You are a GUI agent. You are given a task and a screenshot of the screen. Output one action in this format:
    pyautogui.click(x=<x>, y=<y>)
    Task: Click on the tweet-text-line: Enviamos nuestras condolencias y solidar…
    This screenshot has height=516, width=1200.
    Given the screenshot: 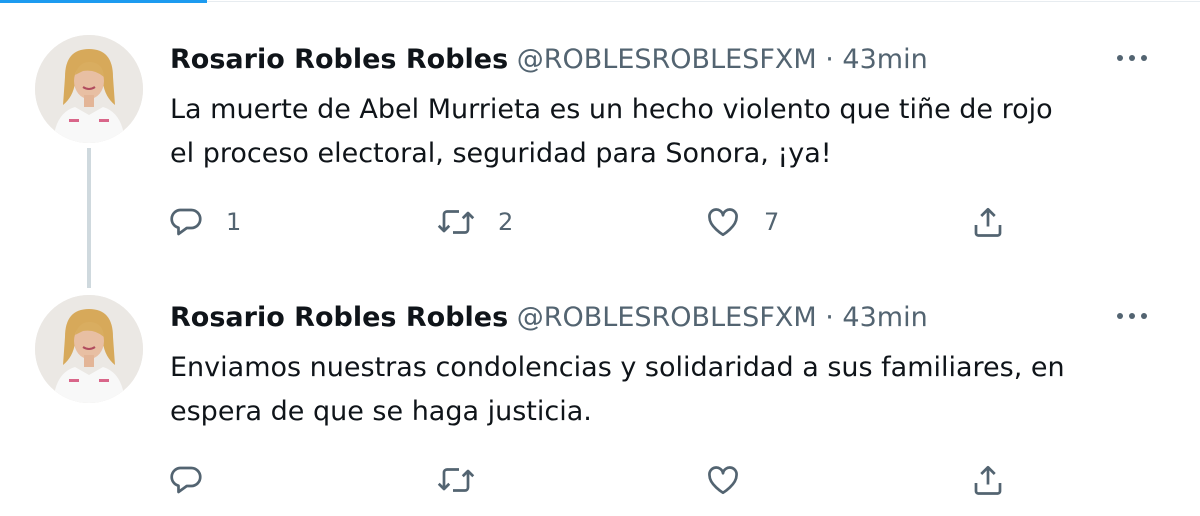 What is the action you would take?
    pyautogui.click(x=617, y=367)
    